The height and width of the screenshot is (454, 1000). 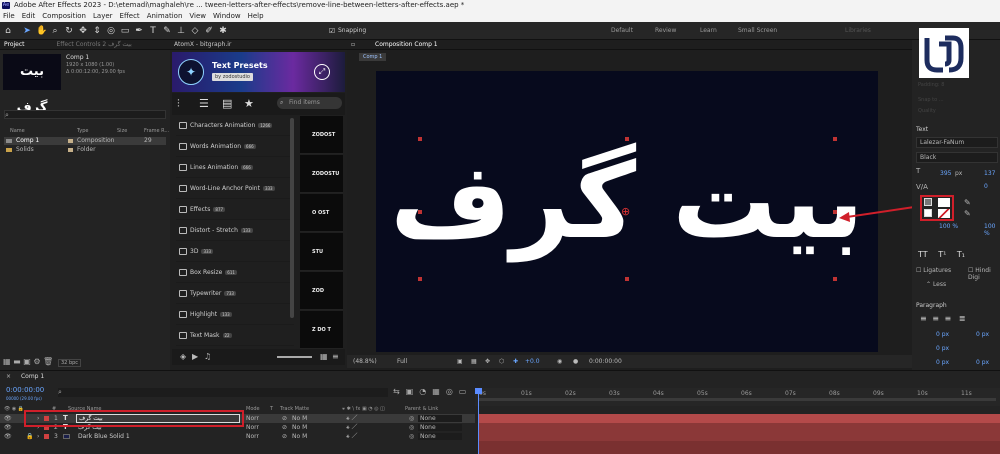 What do you see at coordinates (757, 30) in the screenshot?
I see `workspace-small-screen: Small Screen` at bounding box center [757, 30].